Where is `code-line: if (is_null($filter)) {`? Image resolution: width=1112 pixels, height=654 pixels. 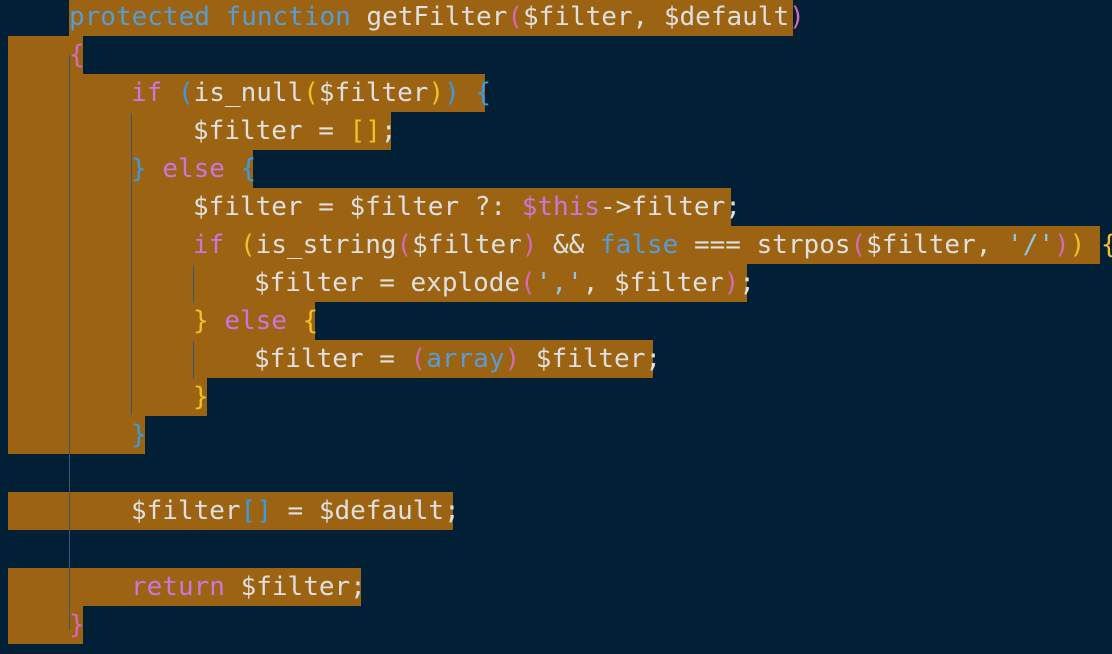 code-line: if (is_null($filter)) { is located at coordinates (311, 93).